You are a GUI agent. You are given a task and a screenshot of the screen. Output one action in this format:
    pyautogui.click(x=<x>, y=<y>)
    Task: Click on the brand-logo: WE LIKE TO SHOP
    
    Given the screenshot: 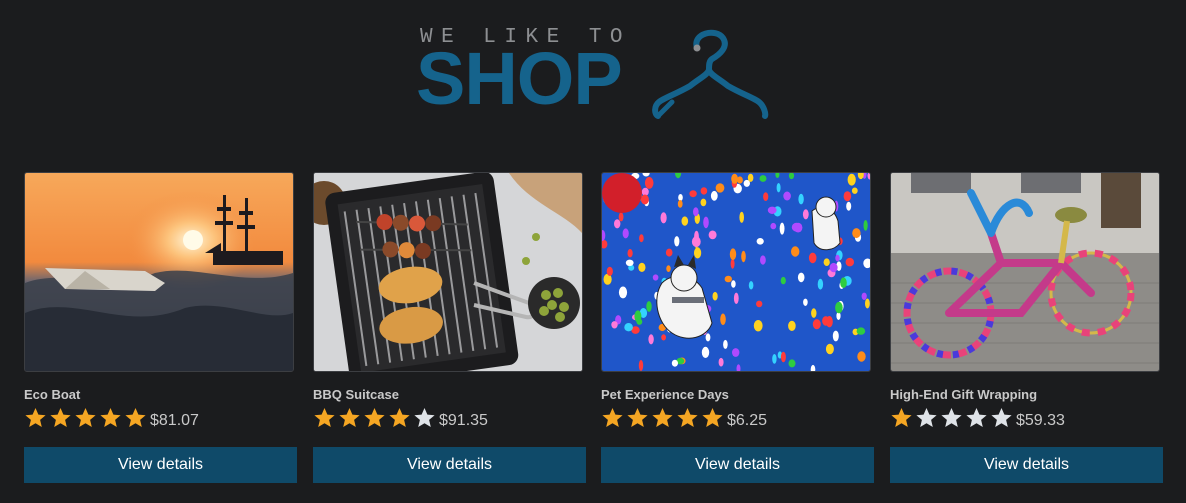 What is the action you would take?
    pyautogui.click(x=596, y=76)
    